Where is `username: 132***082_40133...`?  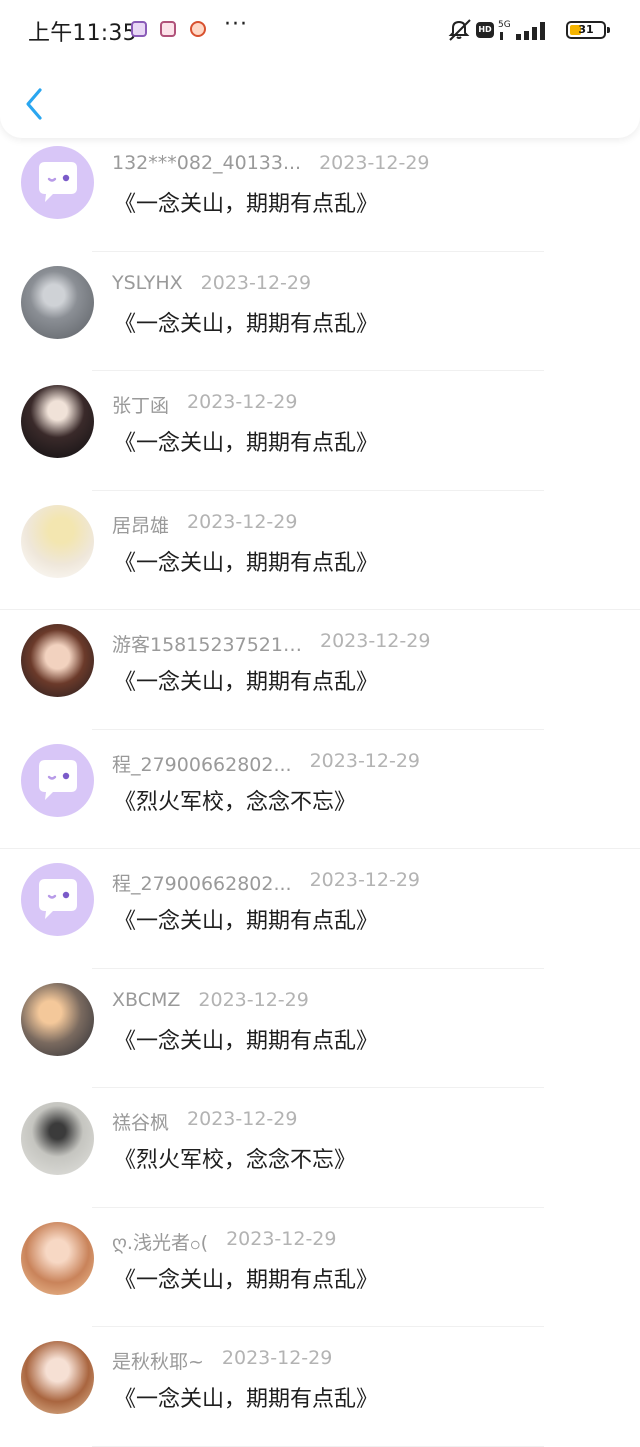
username: 132***082_40133... is located at coordinates (206, 163).